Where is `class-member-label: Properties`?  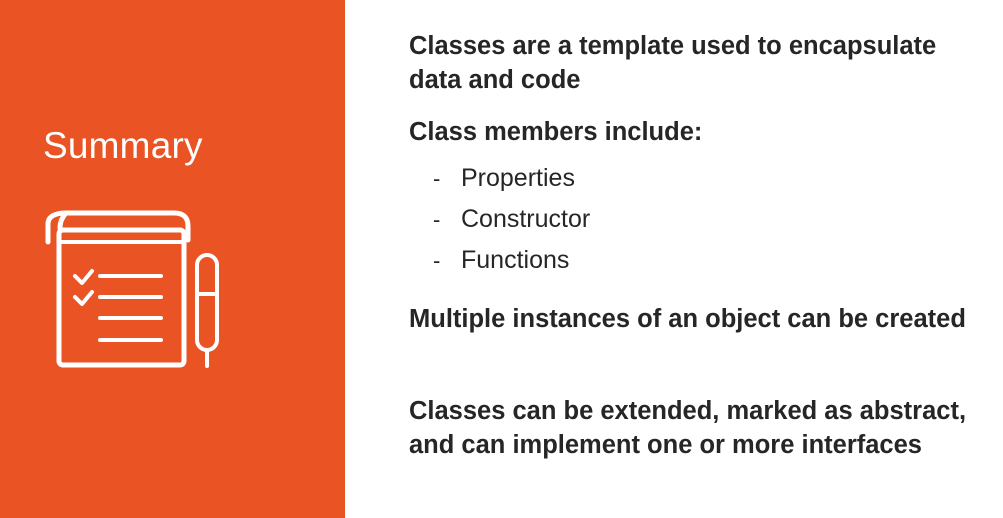 class-member-label: Properties is located at coordinates (518, 178).